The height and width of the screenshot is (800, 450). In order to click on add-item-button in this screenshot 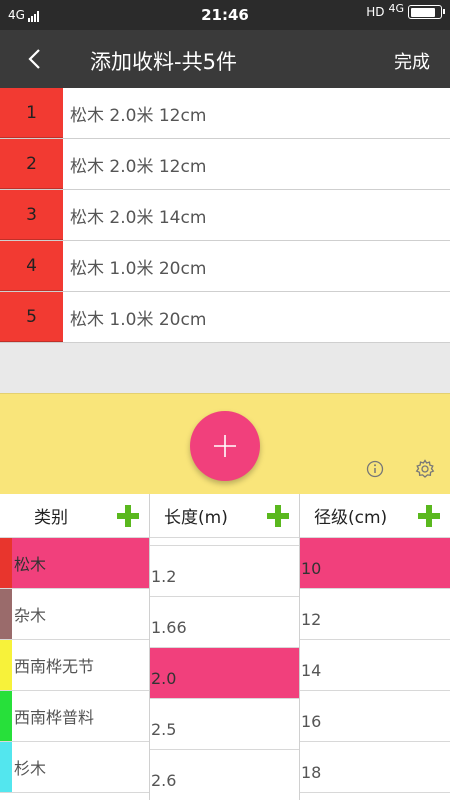, I will do `click(225, 446)`.